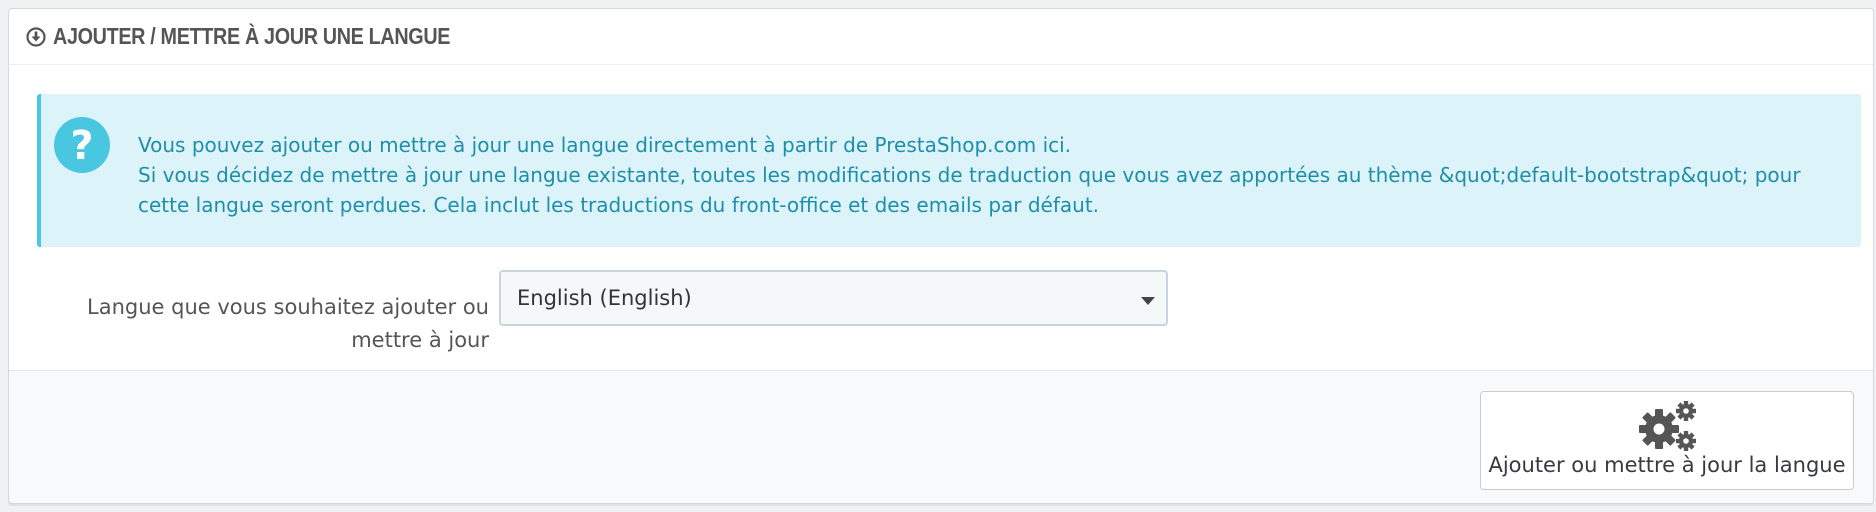  What do you see at coordinates (1667, 465) in the screenshot?
I see `add-update-language-button-label: Ajouter ou mettre à jour la langue` at bounding box center [1667, 465].